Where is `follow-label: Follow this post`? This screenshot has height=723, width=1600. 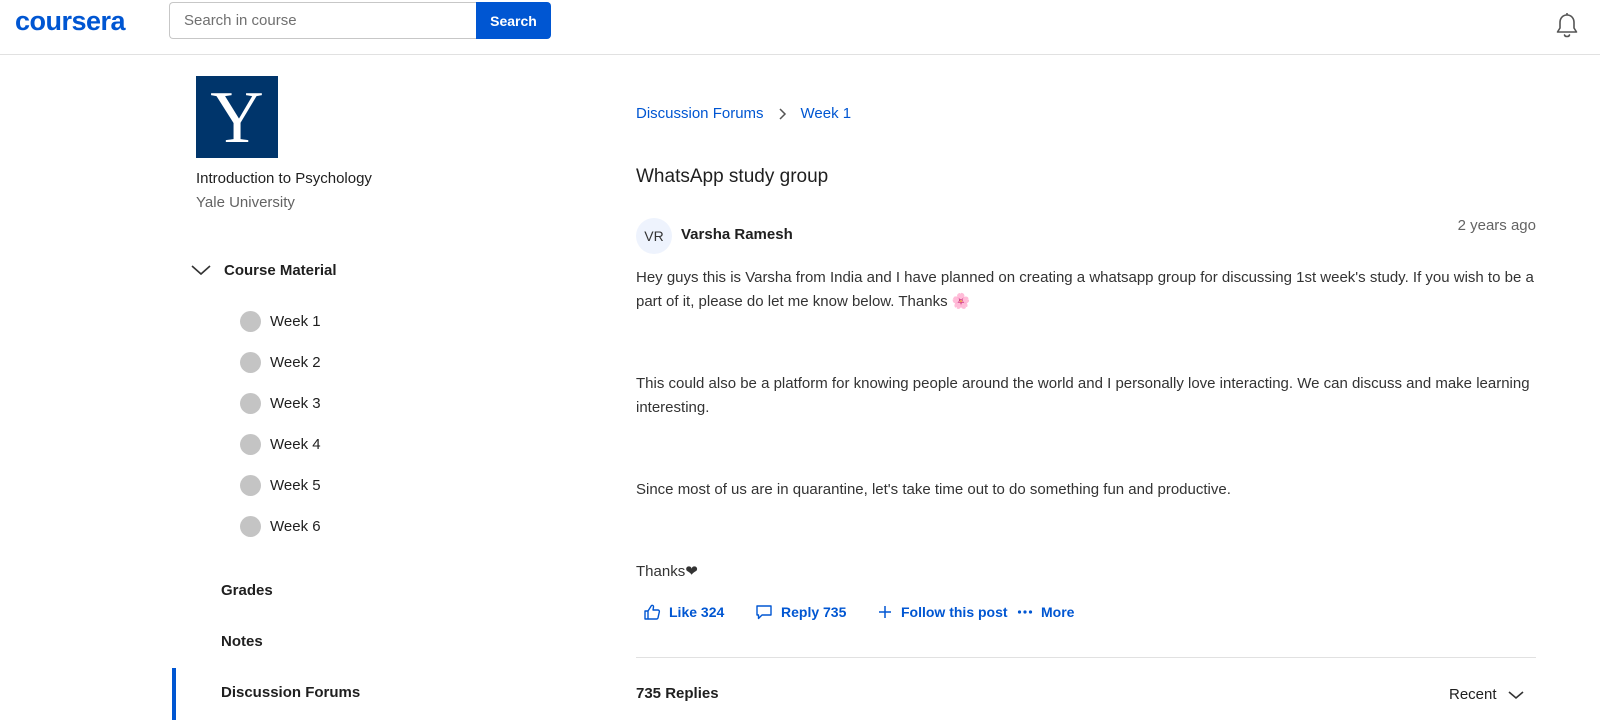 follow-label: Follow this post is located at coordinates (954, 612).